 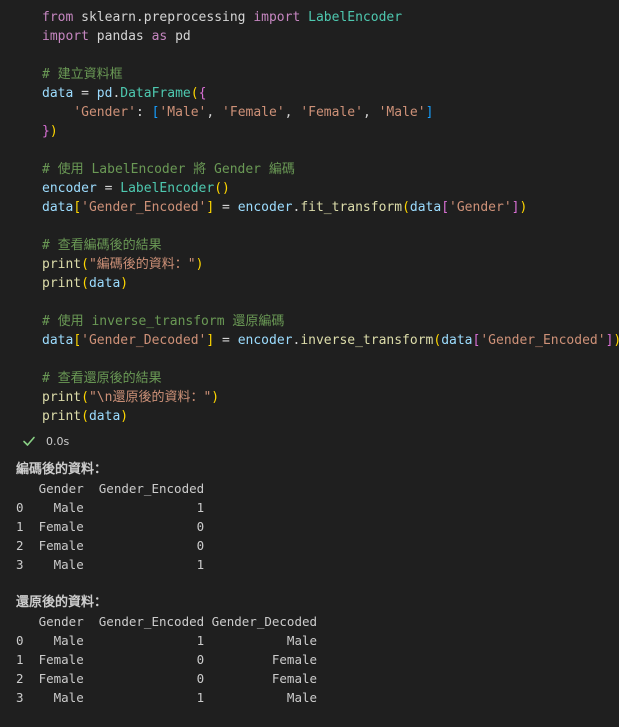 I want to click on code-line: # 使用 inverse_transform 還原編碼, so click(x=330, y=321).